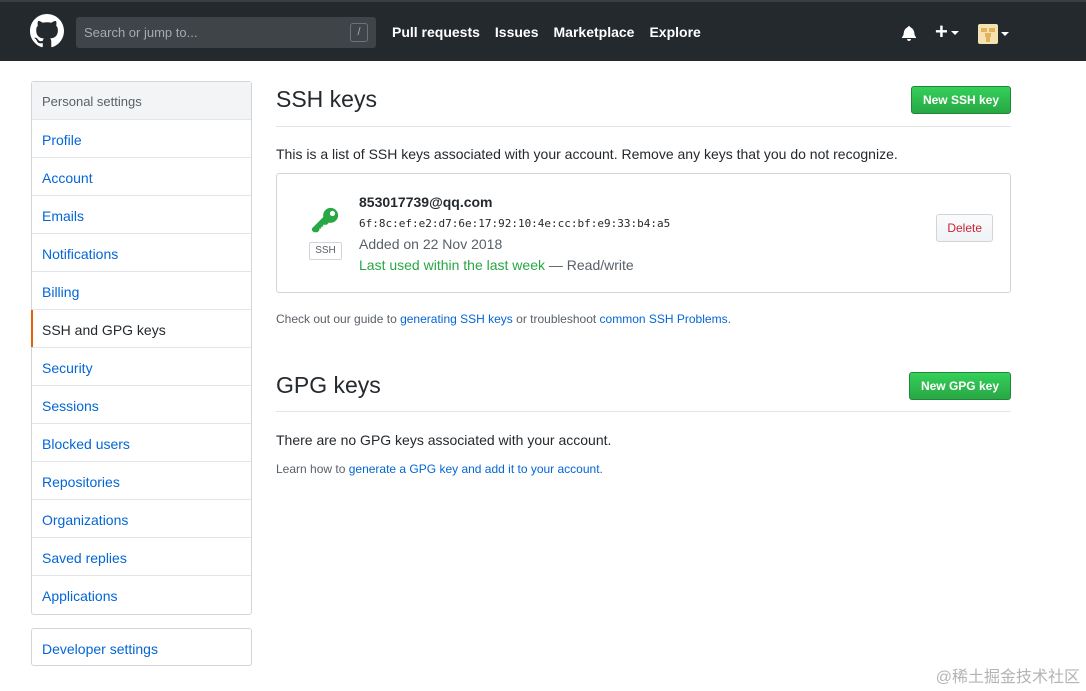 Image resolution: width=1086 pixels, height=691 pixels. I want to click on key-type-label: SSH, so click(325, 251).